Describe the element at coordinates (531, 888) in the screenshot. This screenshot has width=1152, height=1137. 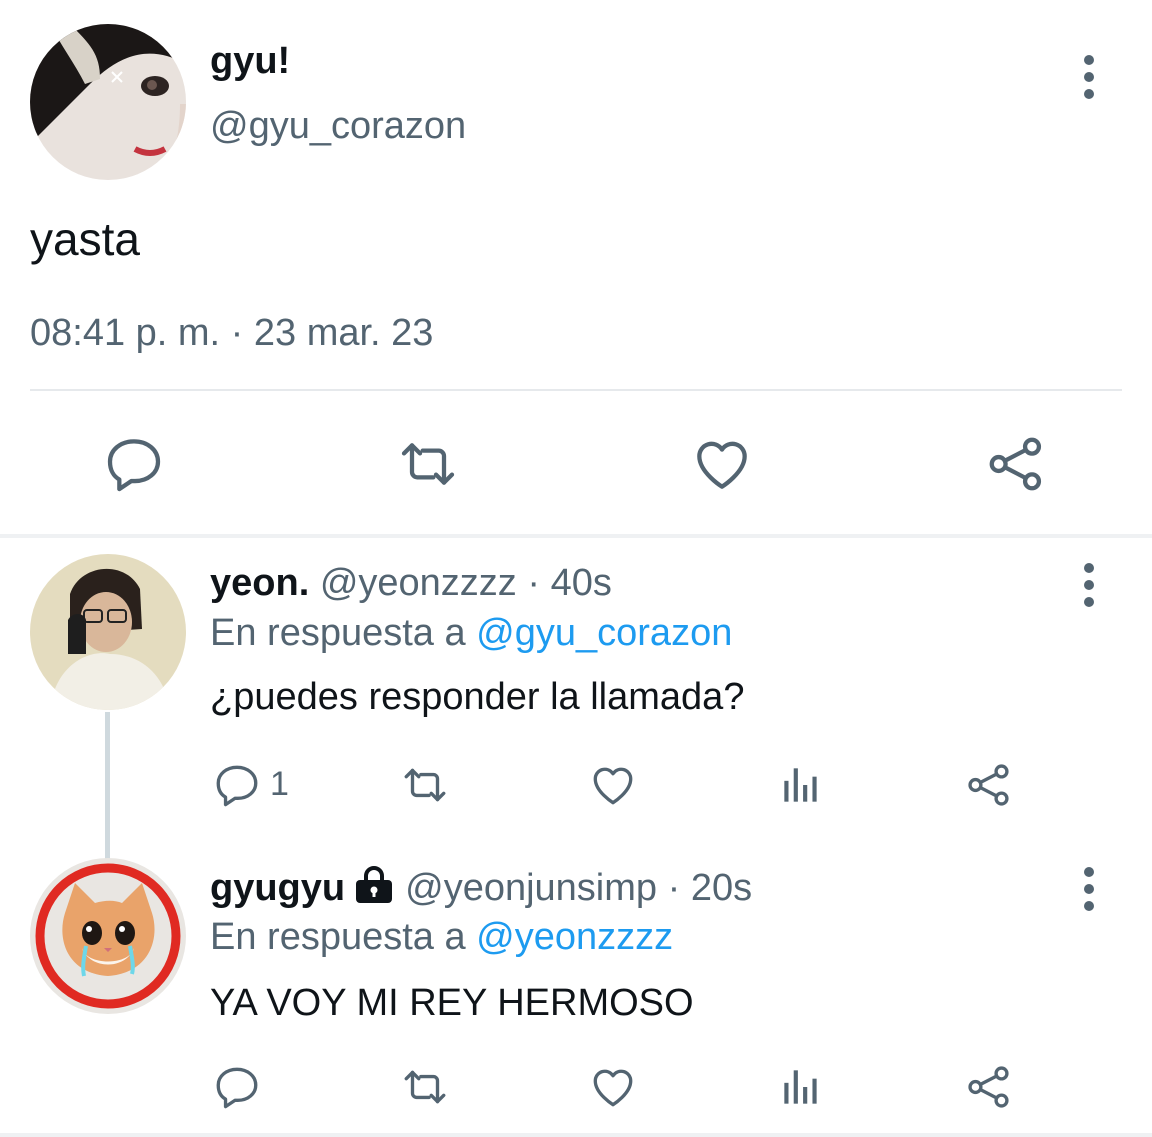
I see `user-handle: @yeonjunsimp` at that location.